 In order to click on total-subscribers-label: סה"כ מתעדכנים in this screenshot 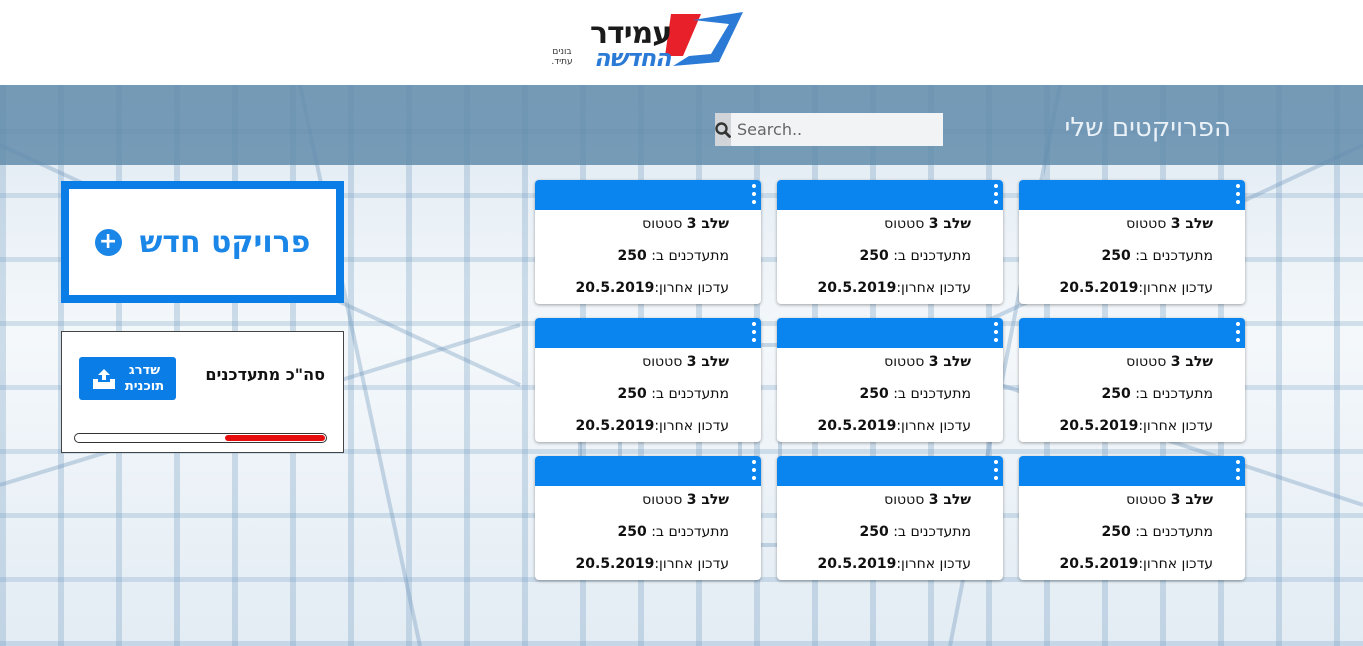, I will do `click(265, 374)`.